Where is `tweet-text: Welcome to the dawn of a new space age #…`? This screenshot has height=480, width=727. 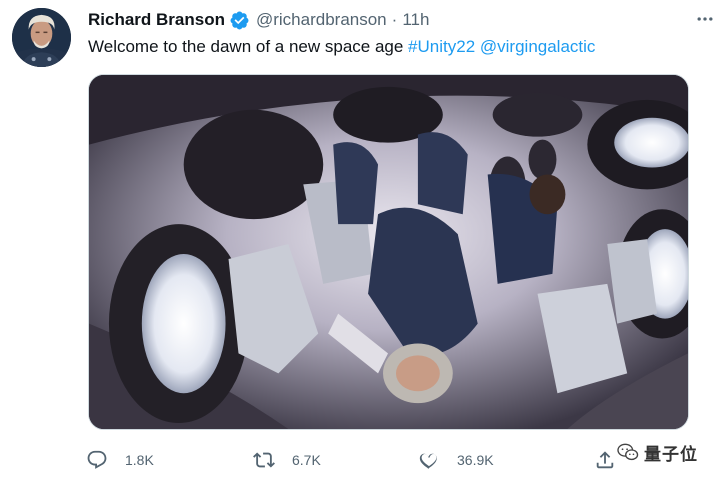 tweet-text: Welcome to the dawn of a new space age #… is located at coordinates (341, 49).